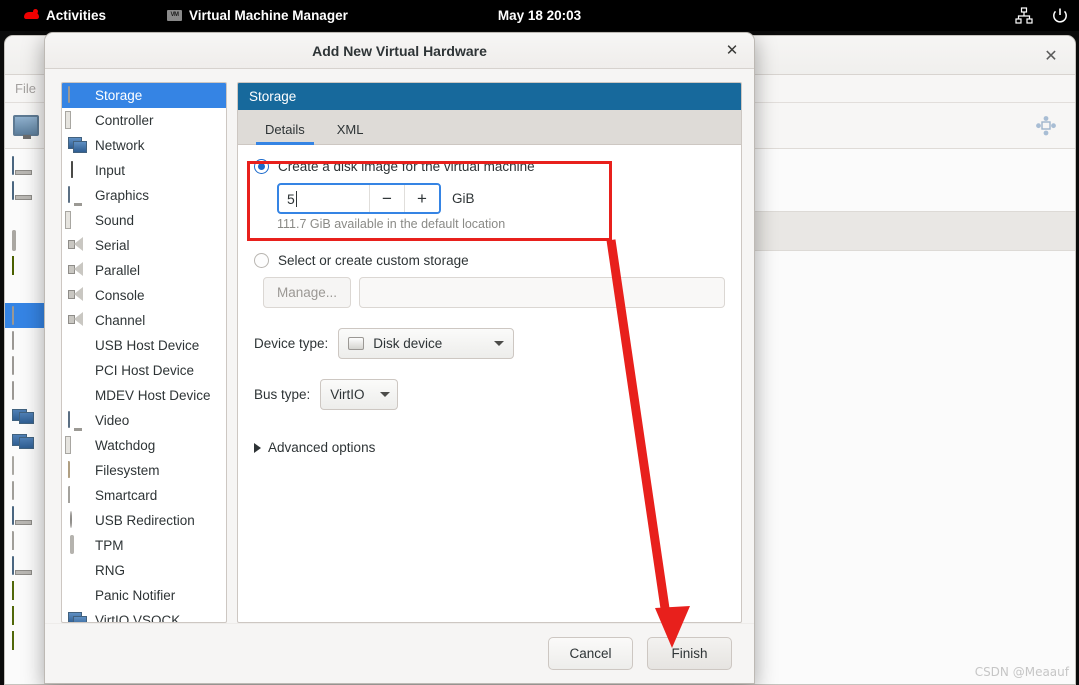  I want to click on tpm-chip-icon, so click(77, 544).